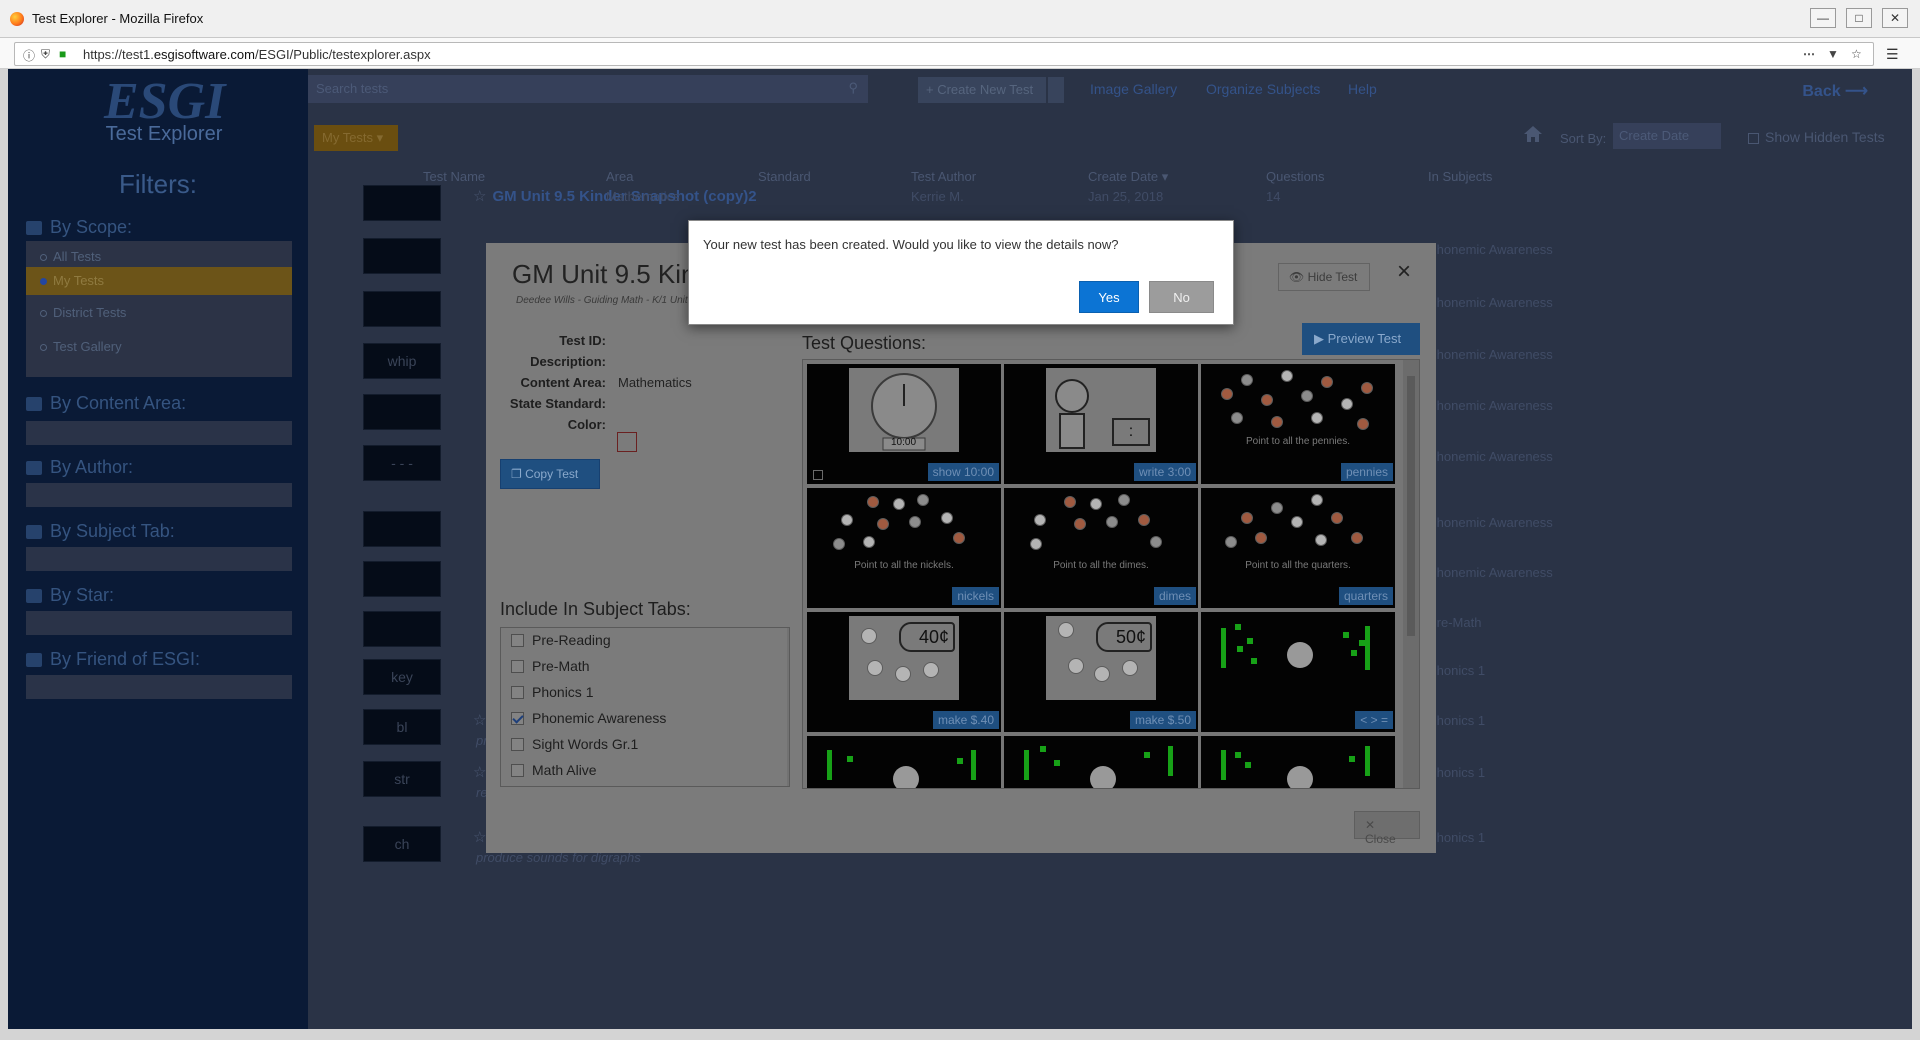 This screenshot has width=1920, height=1040. I want to click on test-thumbnail: bl, so click(402, 727).